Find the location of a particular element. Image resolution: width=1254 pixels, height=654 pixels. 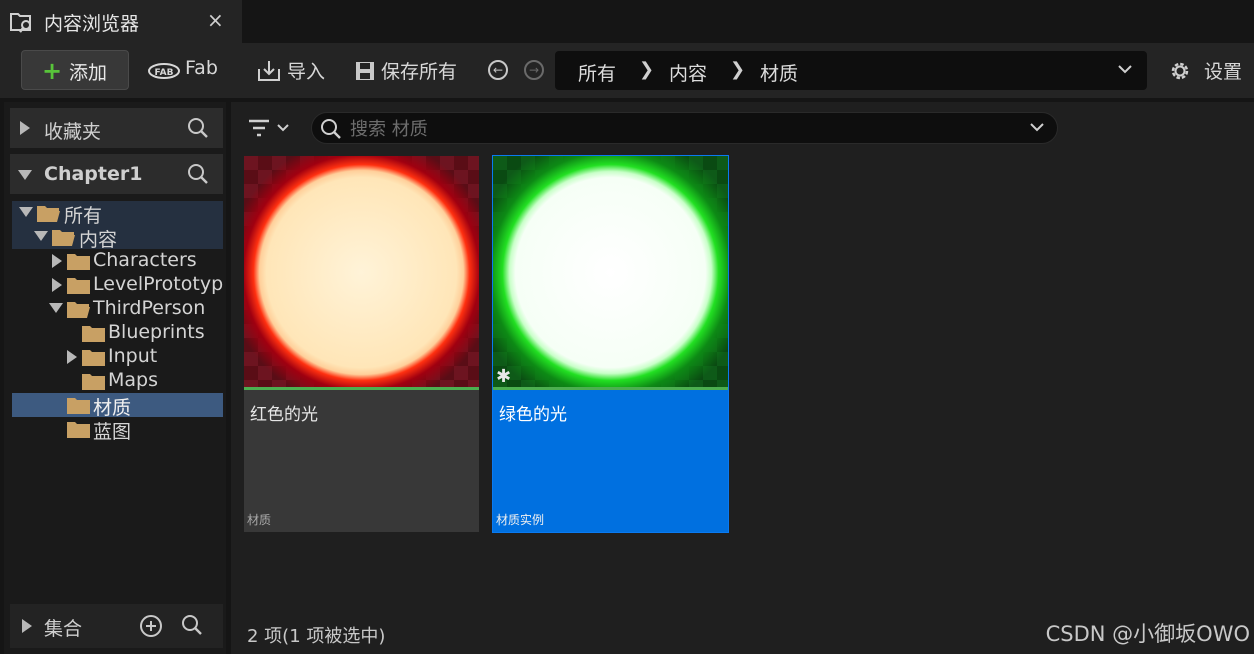

tree-item-content: 内容 is located at coordinates (117, 238).